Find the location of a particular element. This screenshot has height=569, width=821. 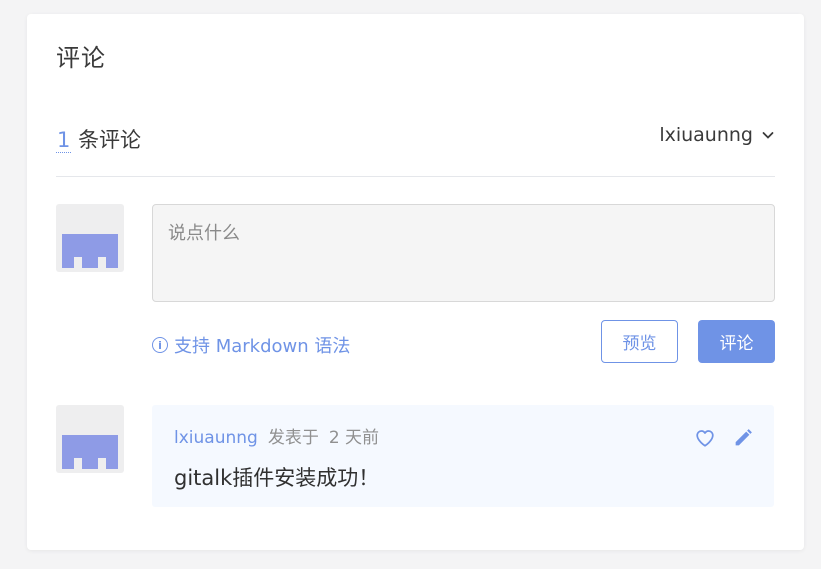

comment-count-link: 1 is located at coordinates (64, 140).